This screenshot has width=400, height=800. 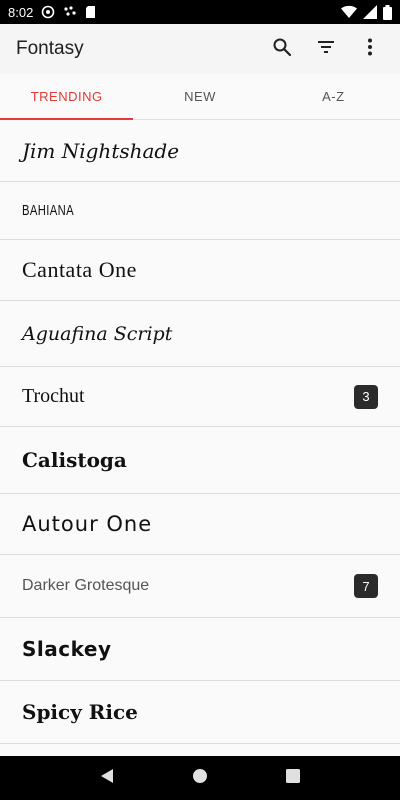 What do you see at coordinates (349, 12) in the screenshot?
I see `wifi-icon` at bounding box center [349, 12].